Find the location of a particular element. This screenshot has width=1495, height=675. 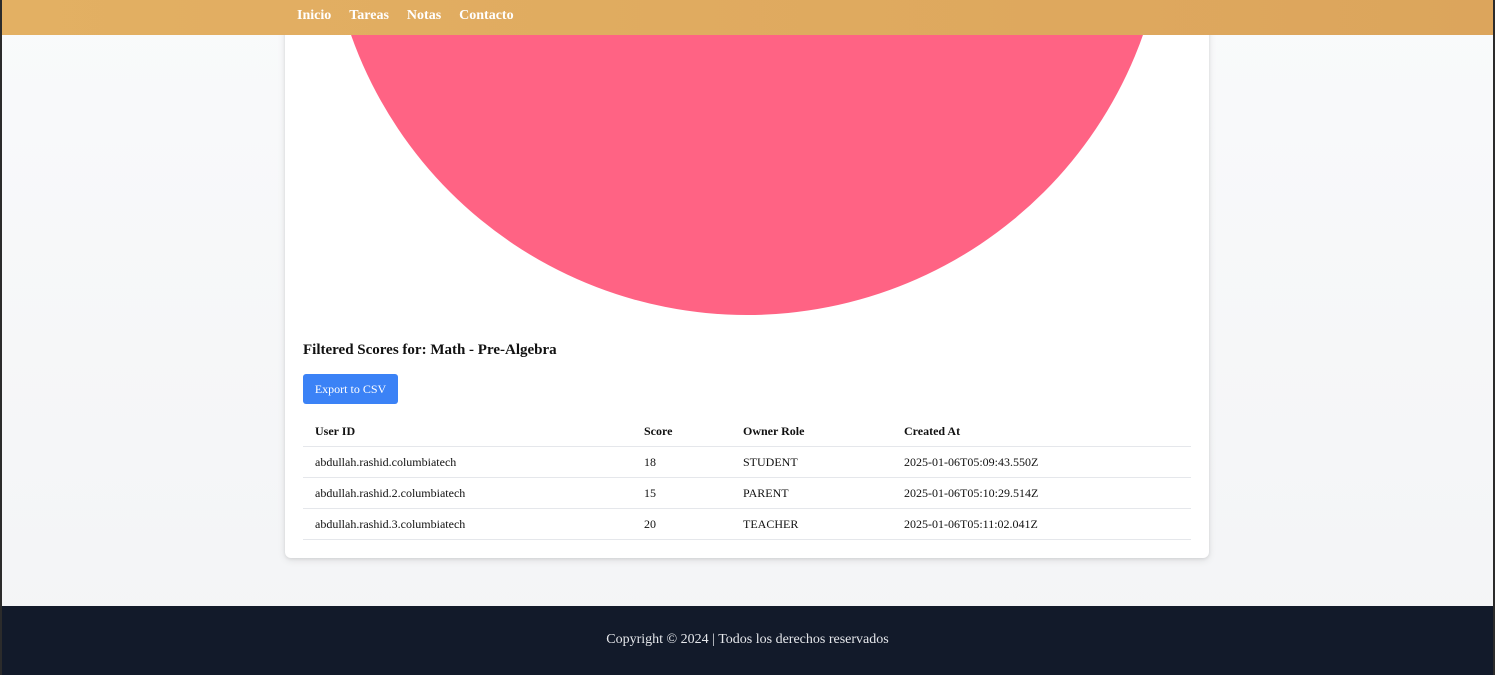

cell-user-id: abdullah.rashid.3.columbiatech is located at coordinates (467, 524).